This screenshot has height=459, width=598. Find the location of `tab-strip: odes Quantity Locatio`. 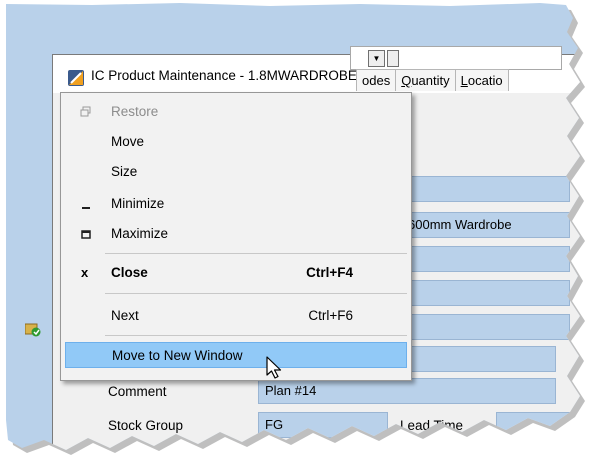

tab-strip: odes Quantity Locatio is located at coordinates (432, 80).